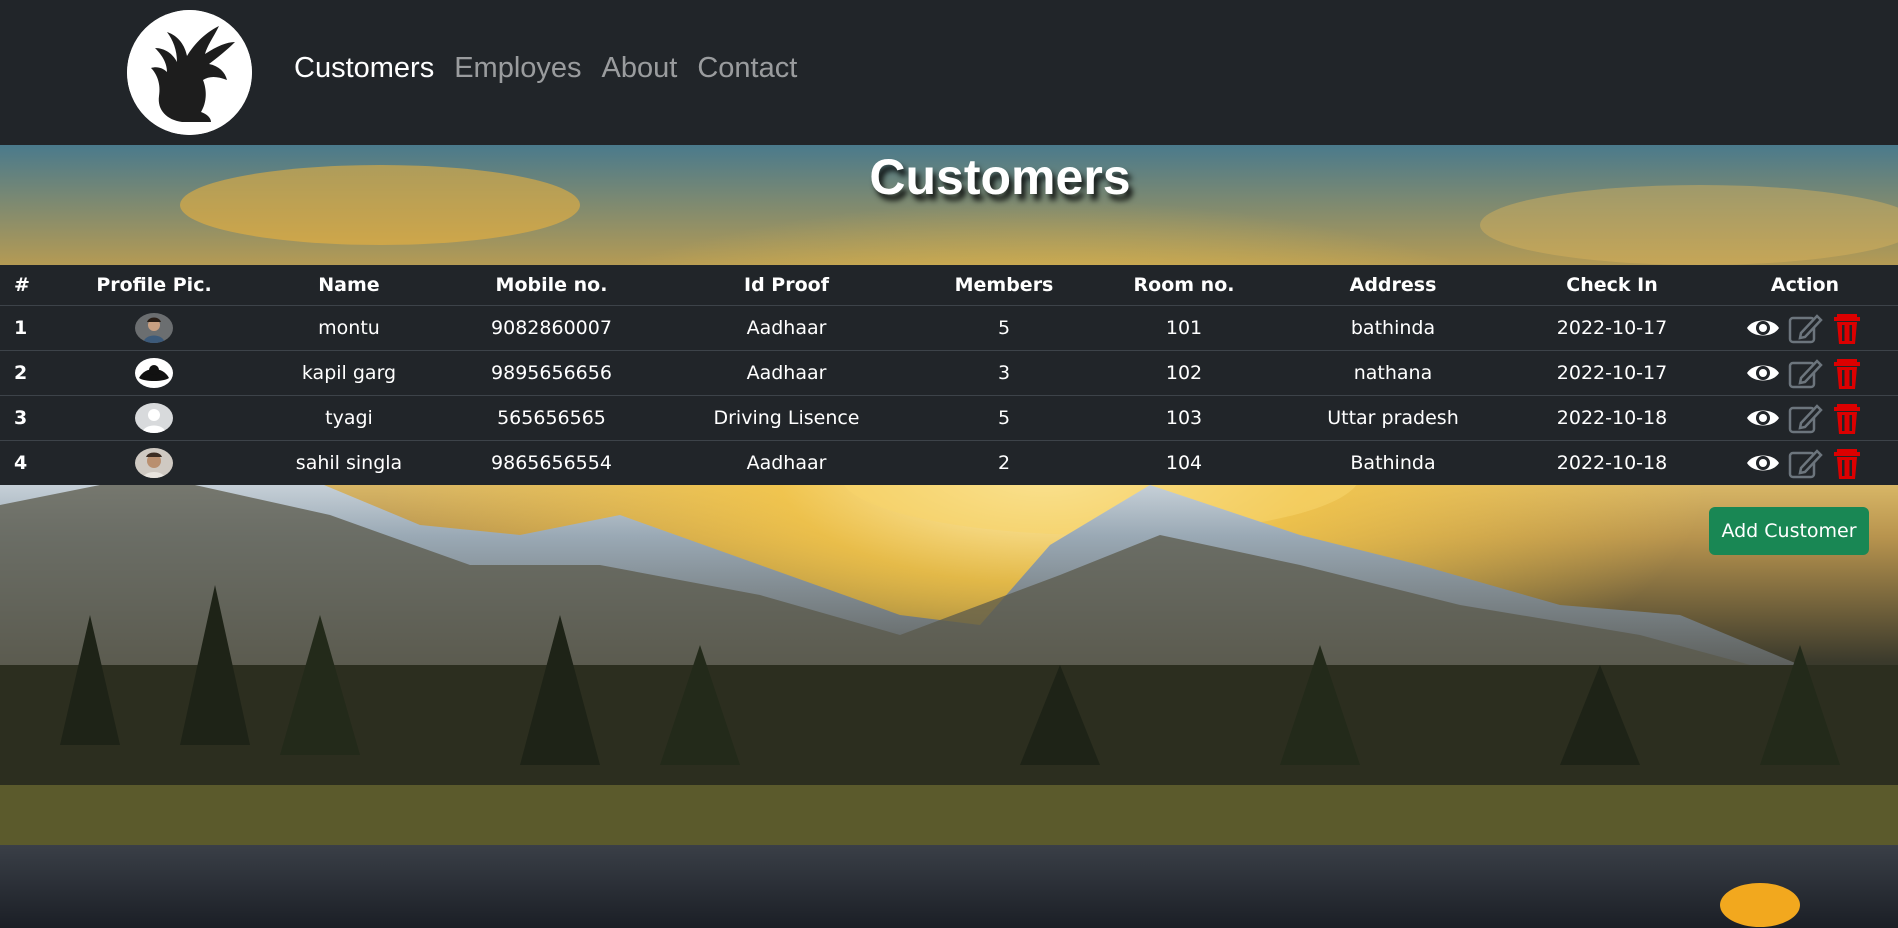 The image size is (1898, 928). What do you see at coordinates (349, 418) in the screenshot?
I see `customer-name: tyagi` at bounding box center [349, 418].